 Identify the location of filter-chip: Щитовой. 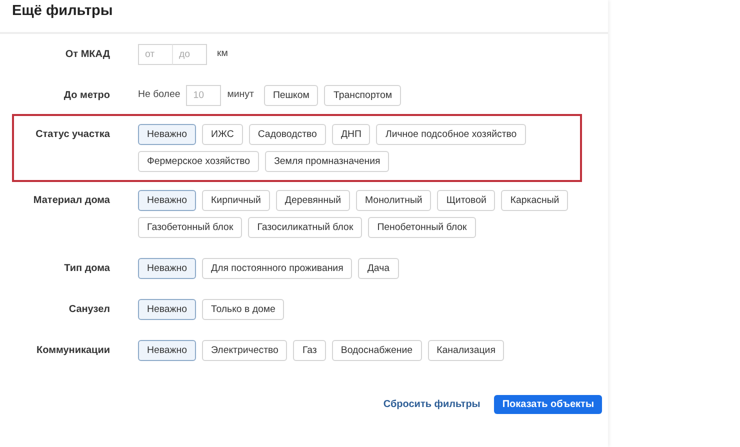
(466, 200).